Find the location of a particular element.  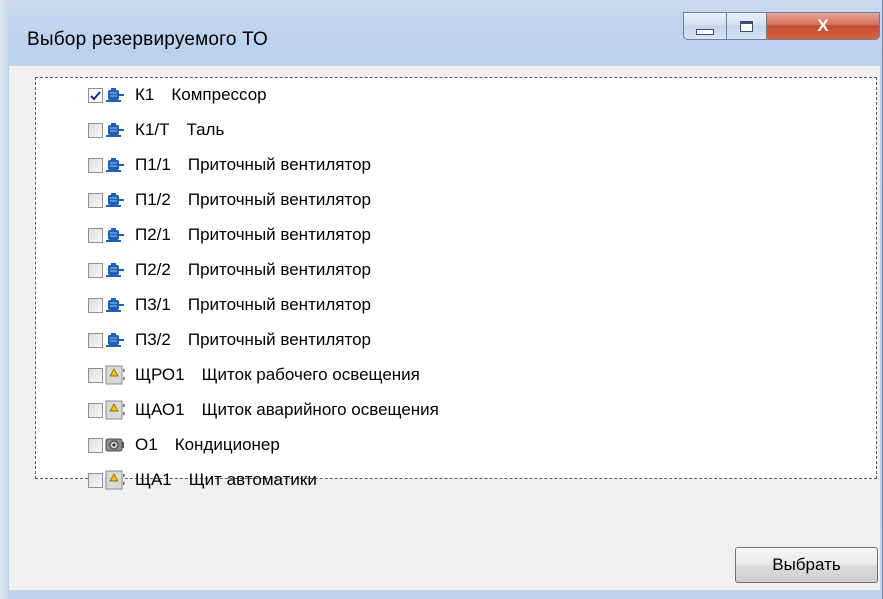

tree-item: П2/2 Приточный вентилятор is located at coordinates (229, 270).